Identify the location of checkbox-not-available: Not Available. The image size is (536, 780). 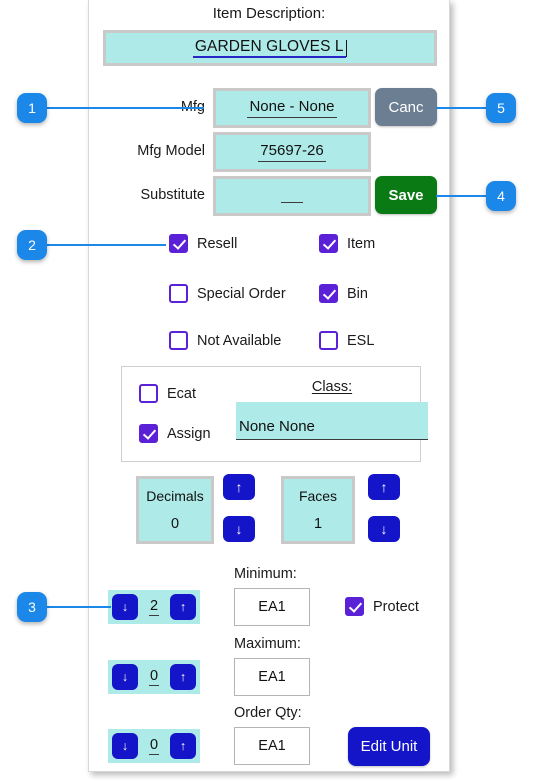
(225, 340).